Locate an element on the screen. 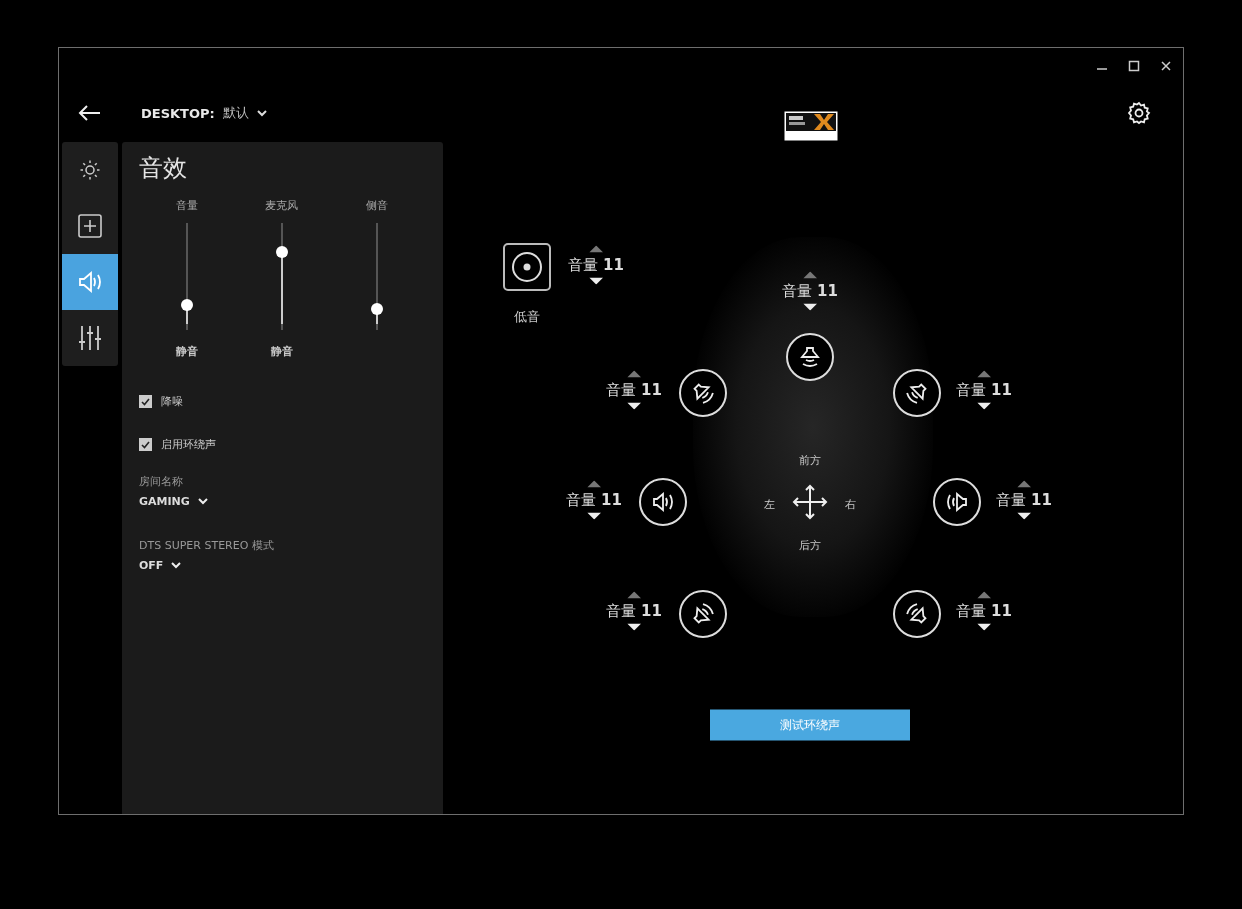 This screenshot has height=909, width=1242. back-arrow-icon is located at coordinates (89, 113).